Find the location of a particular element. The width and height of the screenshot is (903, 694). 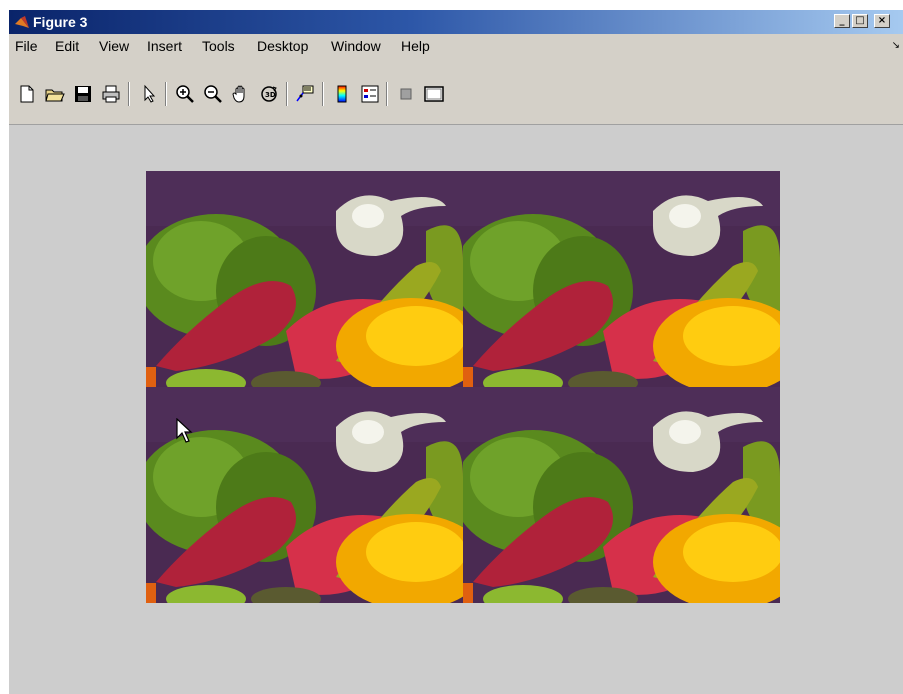

legend-icon is located at coordinates (370, 94).